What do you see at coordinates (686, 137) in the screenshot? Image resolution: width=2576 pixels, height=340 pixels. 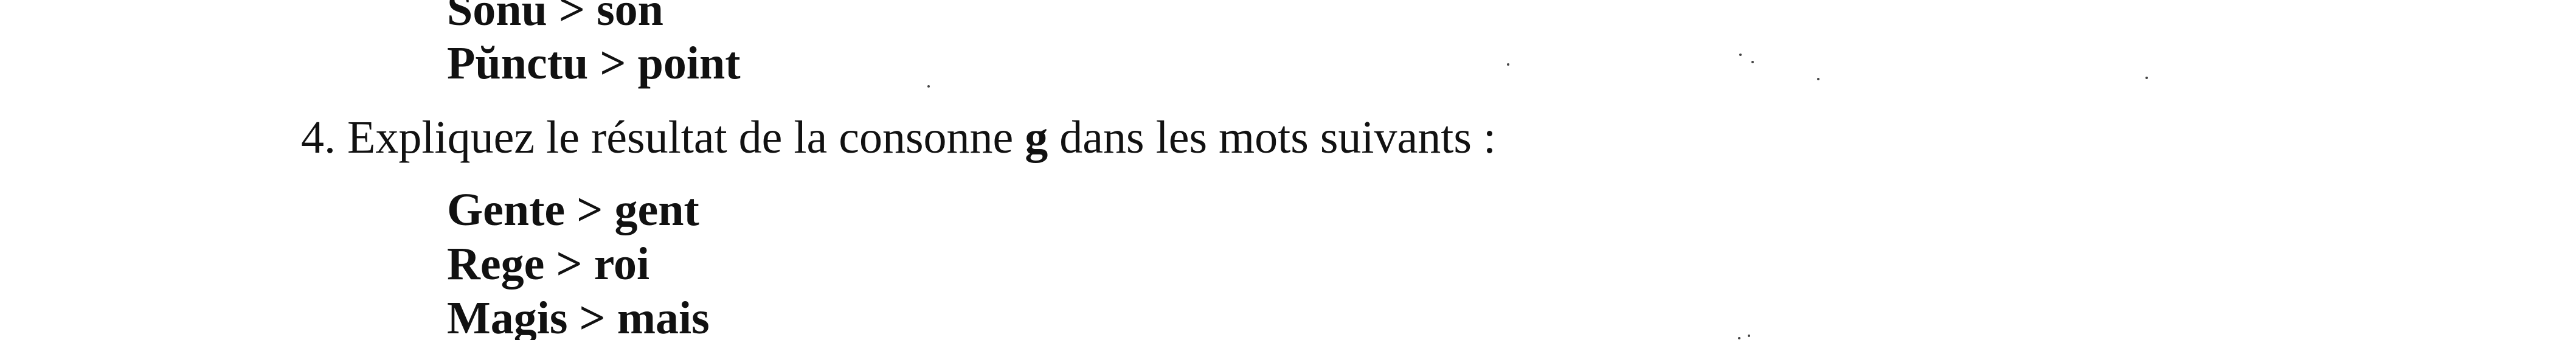 I see `question-text-before: Expliquez le résultat de la consonne` at bounding box center [686, 137].